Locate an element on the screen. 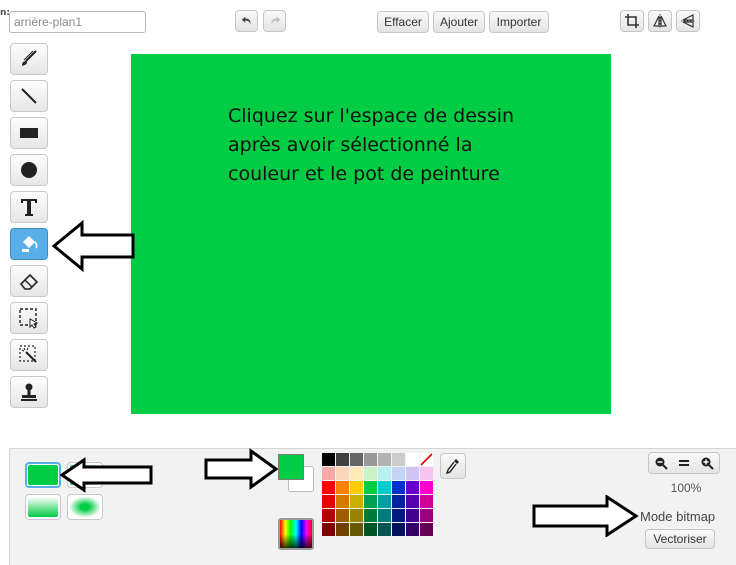  fill-radial-gradient-option is located at coordinates (85, 507).